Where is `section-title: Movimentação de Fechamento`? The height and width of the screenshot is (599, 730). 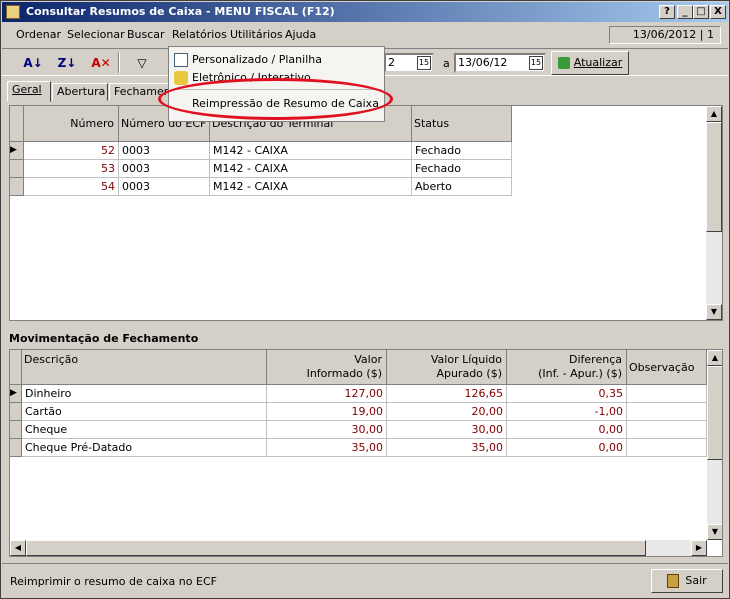
section-title: Movimentação de Fechamento is located at coordinates (104, 338).